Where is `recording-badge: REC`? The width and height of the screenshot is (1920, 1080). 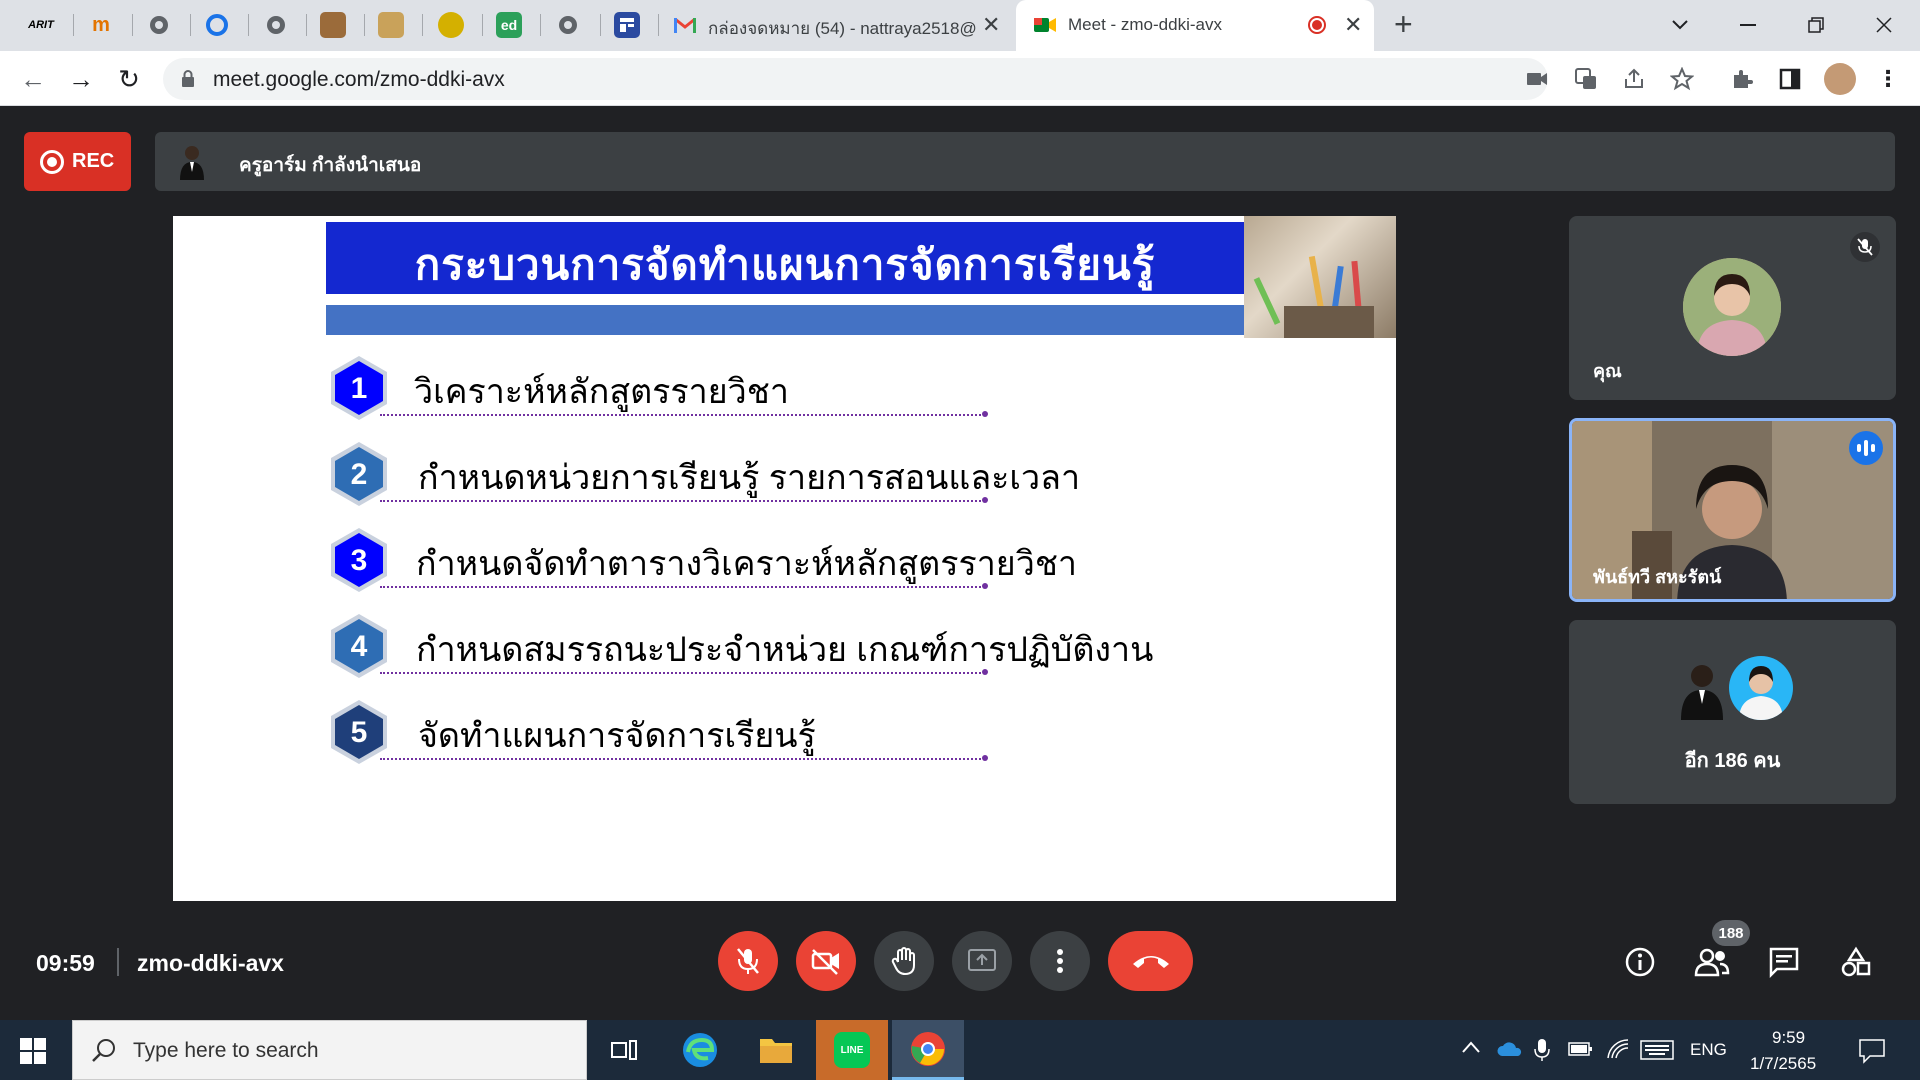 recording-badge: REC is located at coordinates (77, 161).